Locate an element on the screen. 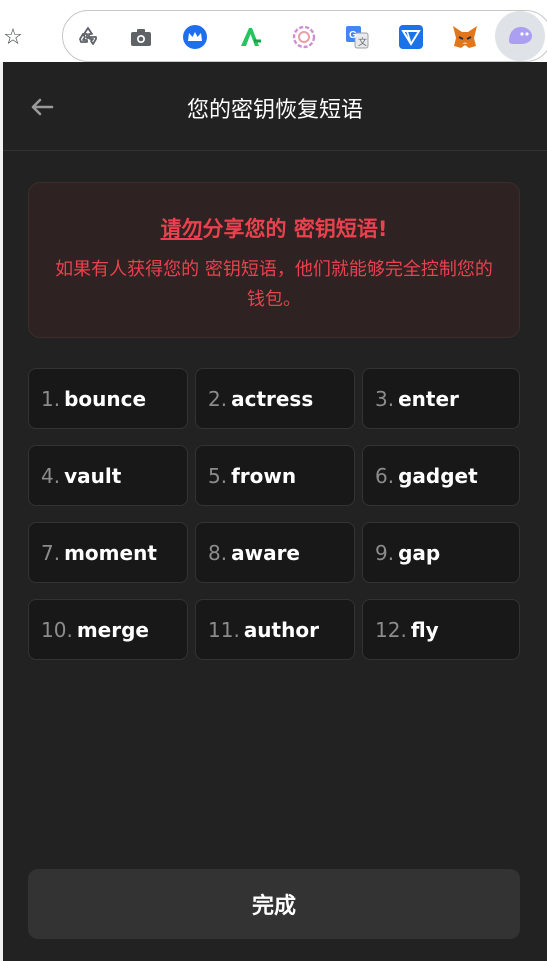 This screenshot has height=961, width=547. camera-extension-icon is located at coordinates (141, 37).